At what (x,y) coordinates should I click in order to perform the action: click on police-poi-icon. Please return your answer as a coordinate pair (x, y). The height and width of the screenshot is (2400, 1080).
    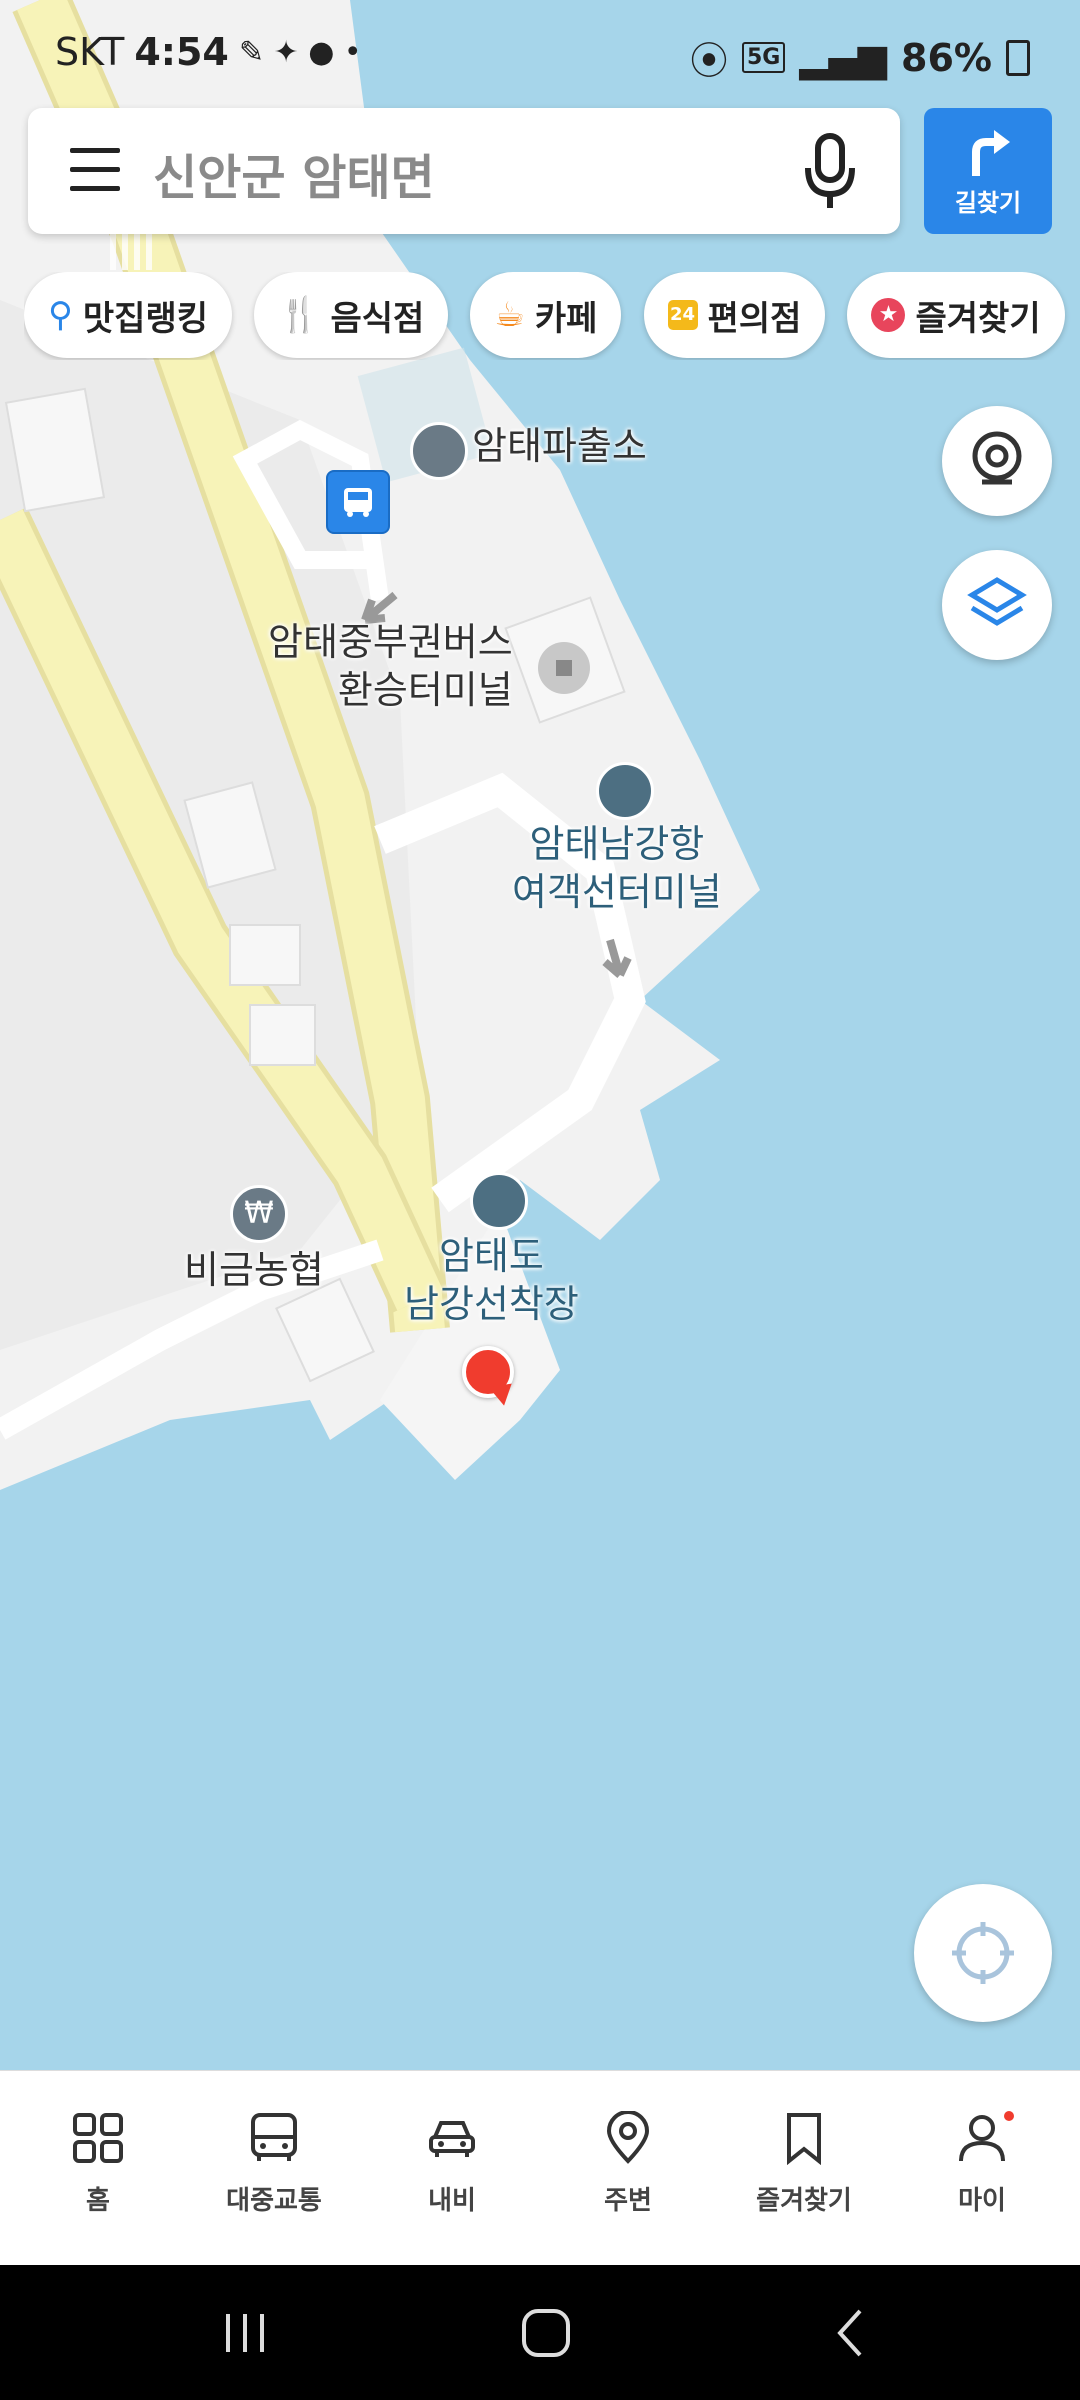
    Looking at the image, I should click on (439, 451).